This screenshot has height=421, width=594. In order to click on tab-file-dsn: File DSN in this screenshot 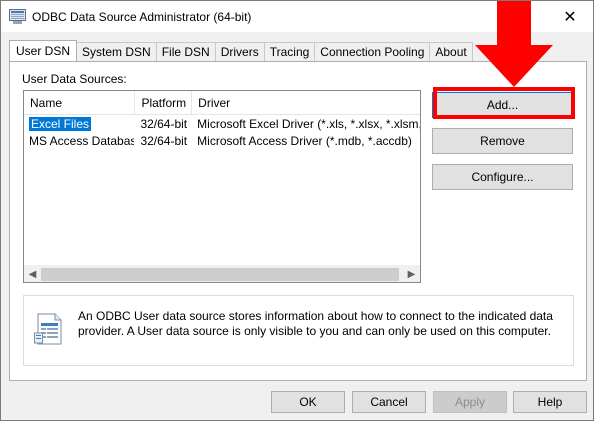, I will do `click(185, 51)`.